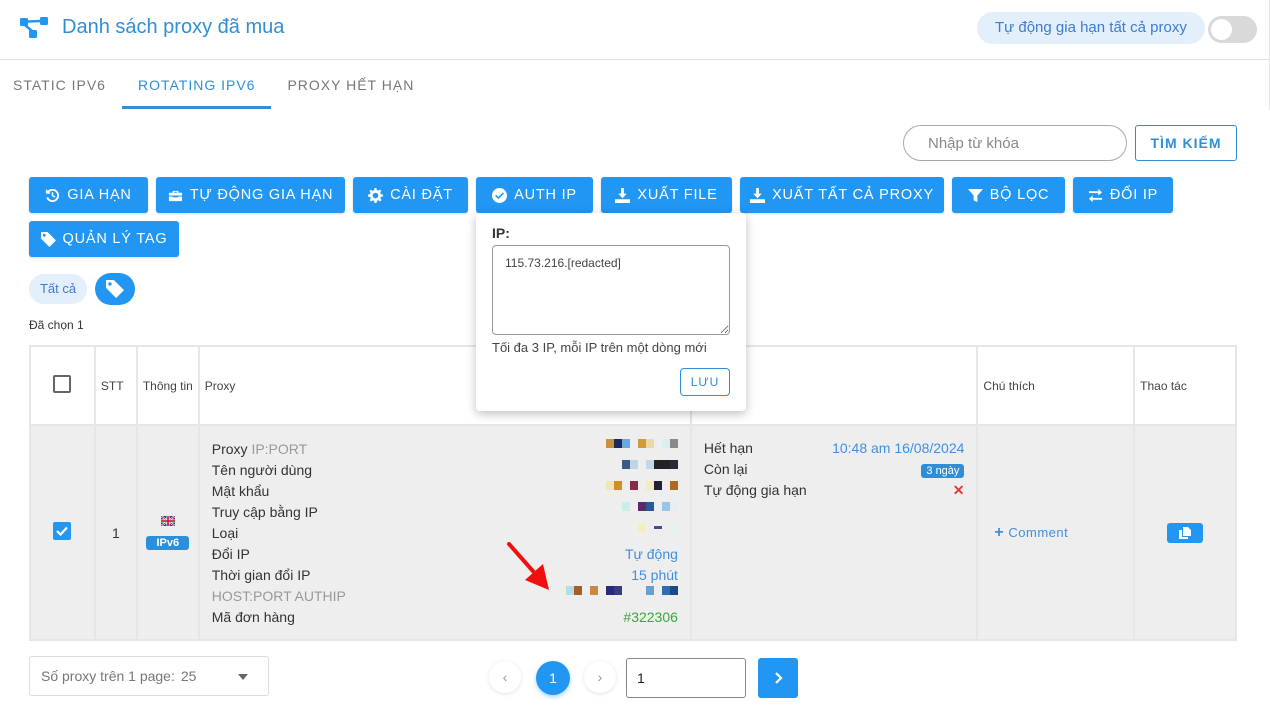 Image resolution: width=1270 pixels, height=724 pixels. Describe the element at coordinates (240, 491) in the screenshot. I see `field-label: Mật khẩu` at that location.